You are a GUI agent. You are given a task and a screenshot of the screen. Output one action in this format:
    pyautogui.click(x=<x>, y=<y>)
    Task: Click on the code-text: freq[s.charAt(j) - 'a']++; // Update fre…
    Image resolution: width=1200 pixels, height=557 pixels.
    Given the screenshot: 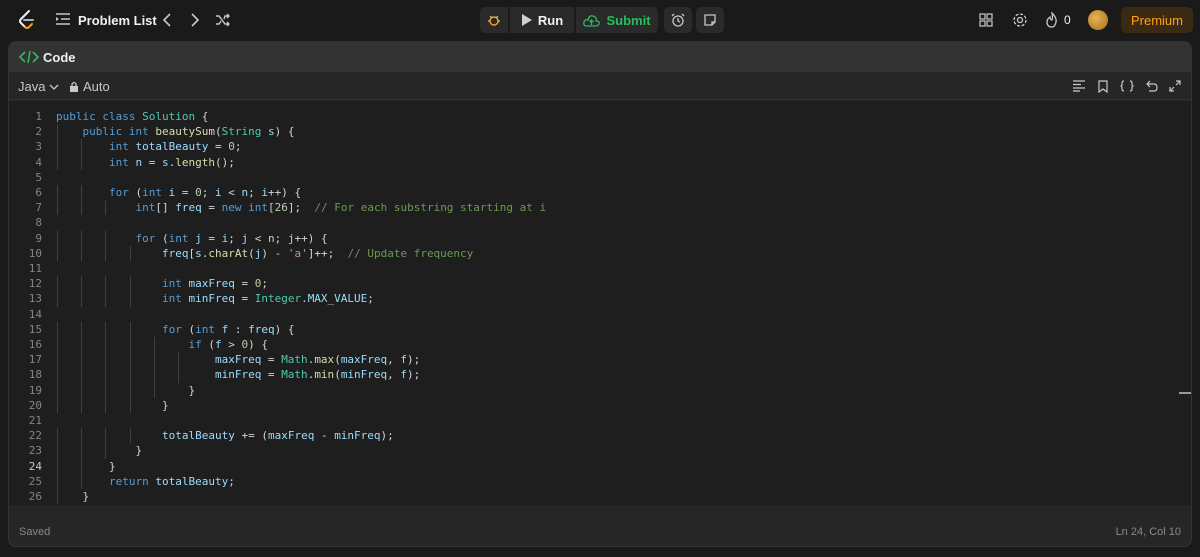 What is the action you would take?
    pyautogui.click(x=317, y=253)
    